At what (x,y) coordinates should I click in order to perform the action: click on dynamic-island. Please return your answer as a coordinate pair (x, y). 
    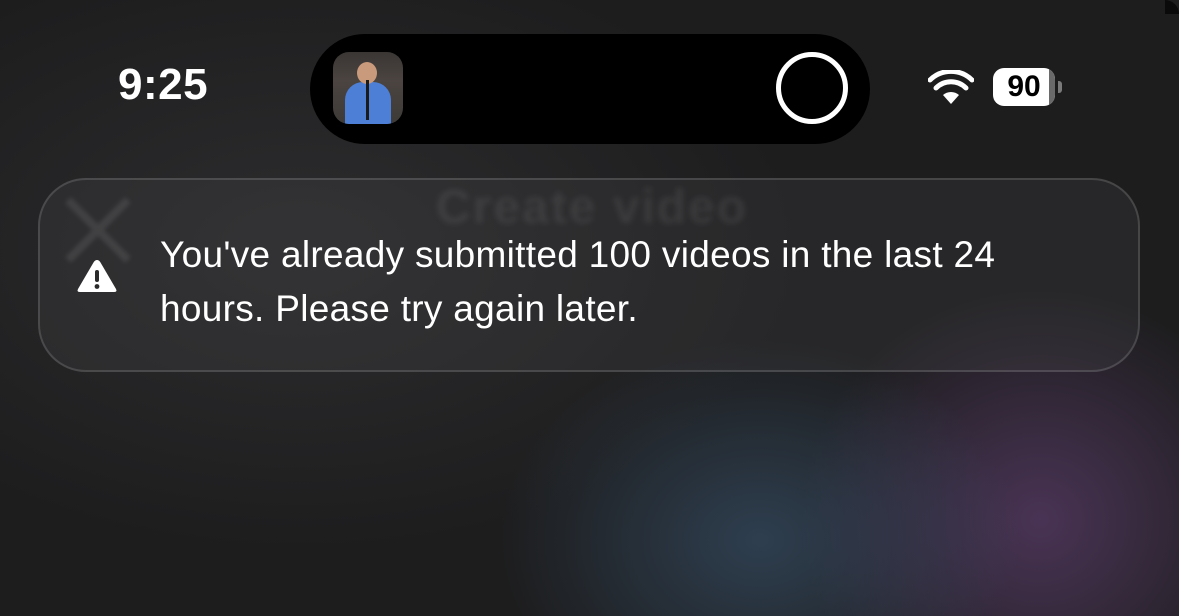
    Looking at the image, I should click on (590, 89).